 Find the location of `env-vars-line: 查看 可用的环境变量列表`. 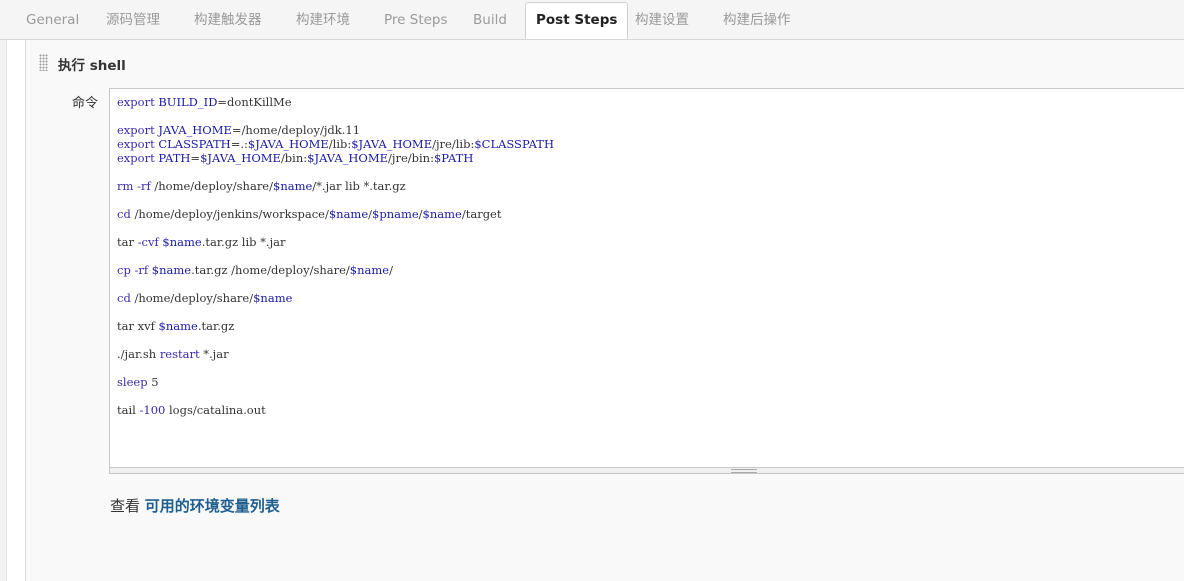

env-vars-line: 查看 可用的环境变量列表 is located at coordinates (195, 505).